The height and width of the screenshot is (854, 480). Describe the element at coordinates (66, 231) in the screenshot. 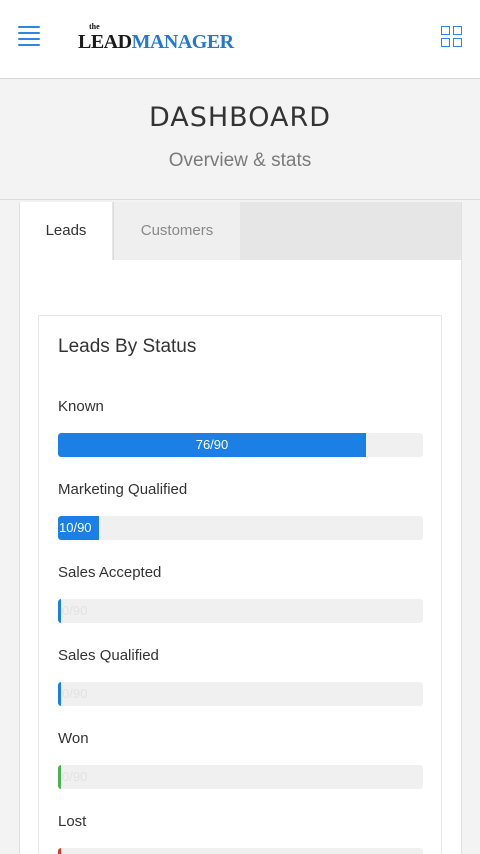

I see `tab-leads: Leads` at that location.